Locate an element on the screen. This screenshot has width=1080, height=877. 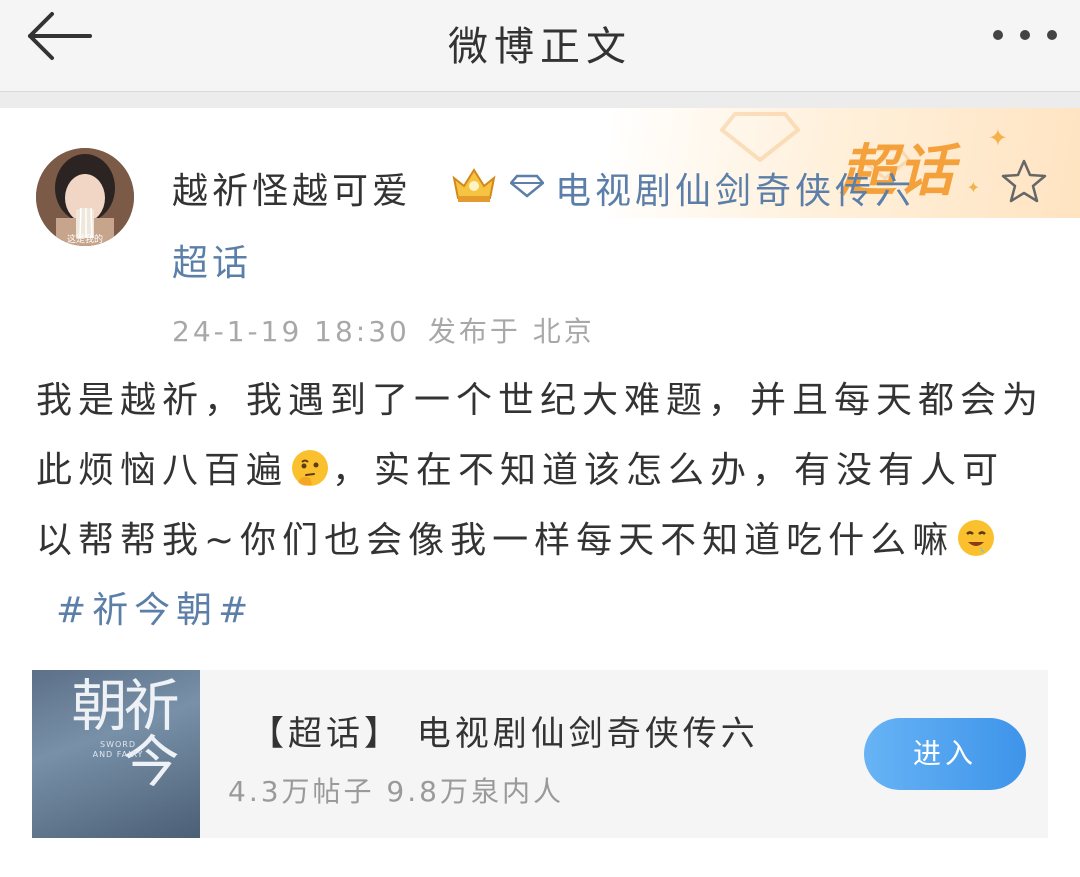
diamond-icon is located at coordinates (527, 186).